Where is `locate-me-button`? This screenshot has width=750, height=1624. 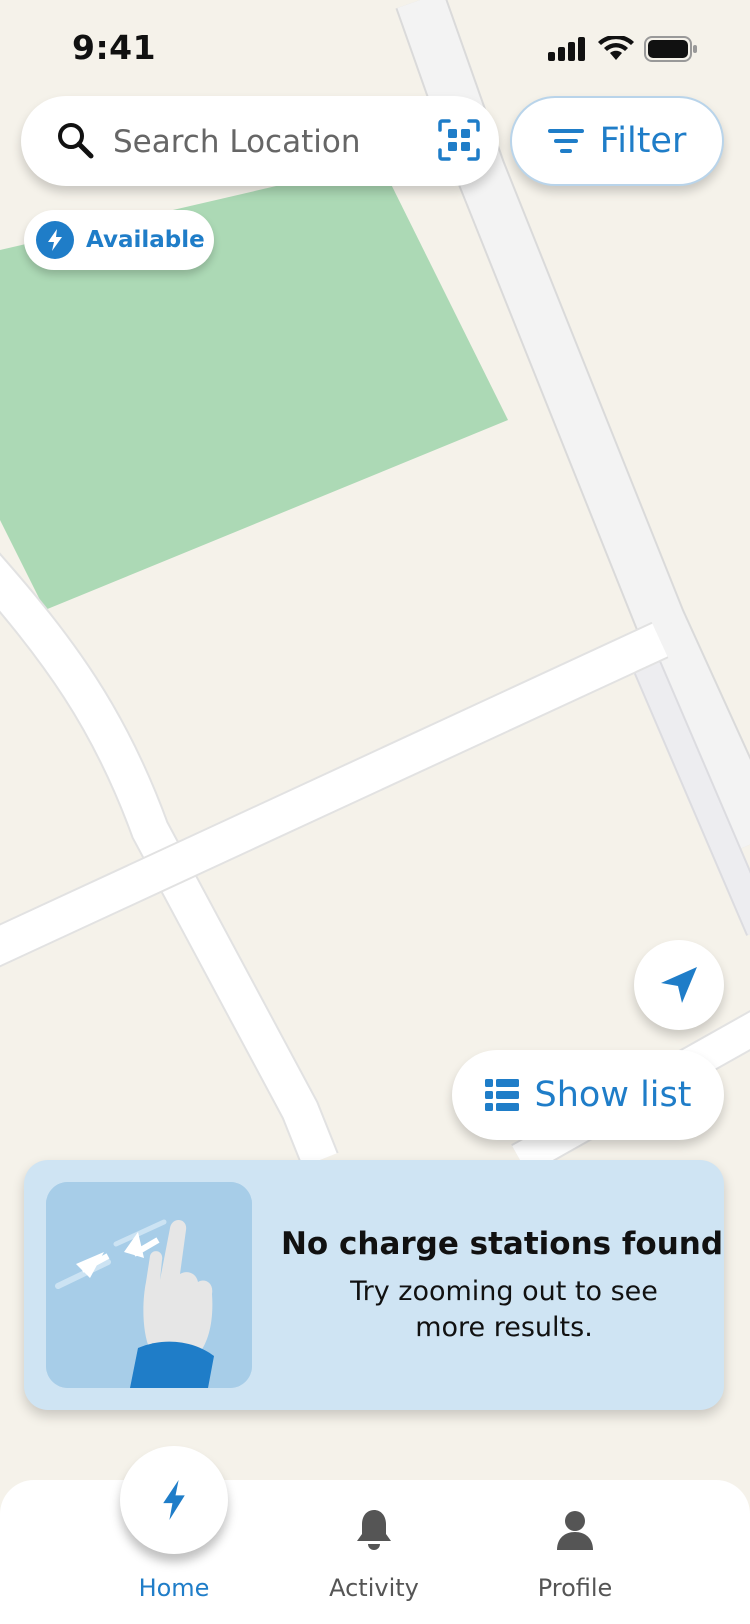 locate-me-button is located at coordinates (679, 985).